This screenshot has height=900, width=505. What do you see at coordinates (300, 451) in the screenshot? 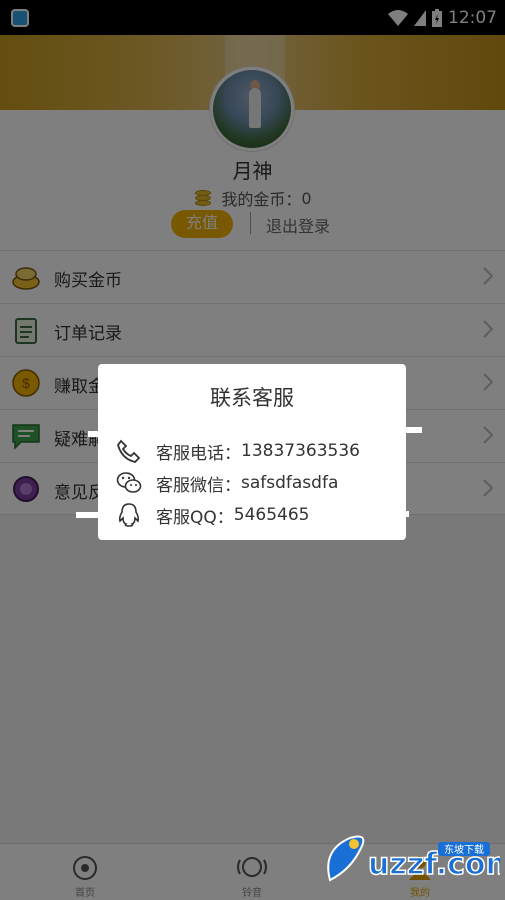
I see `phone-value: 13837363536` at bounding box center [300, 451].